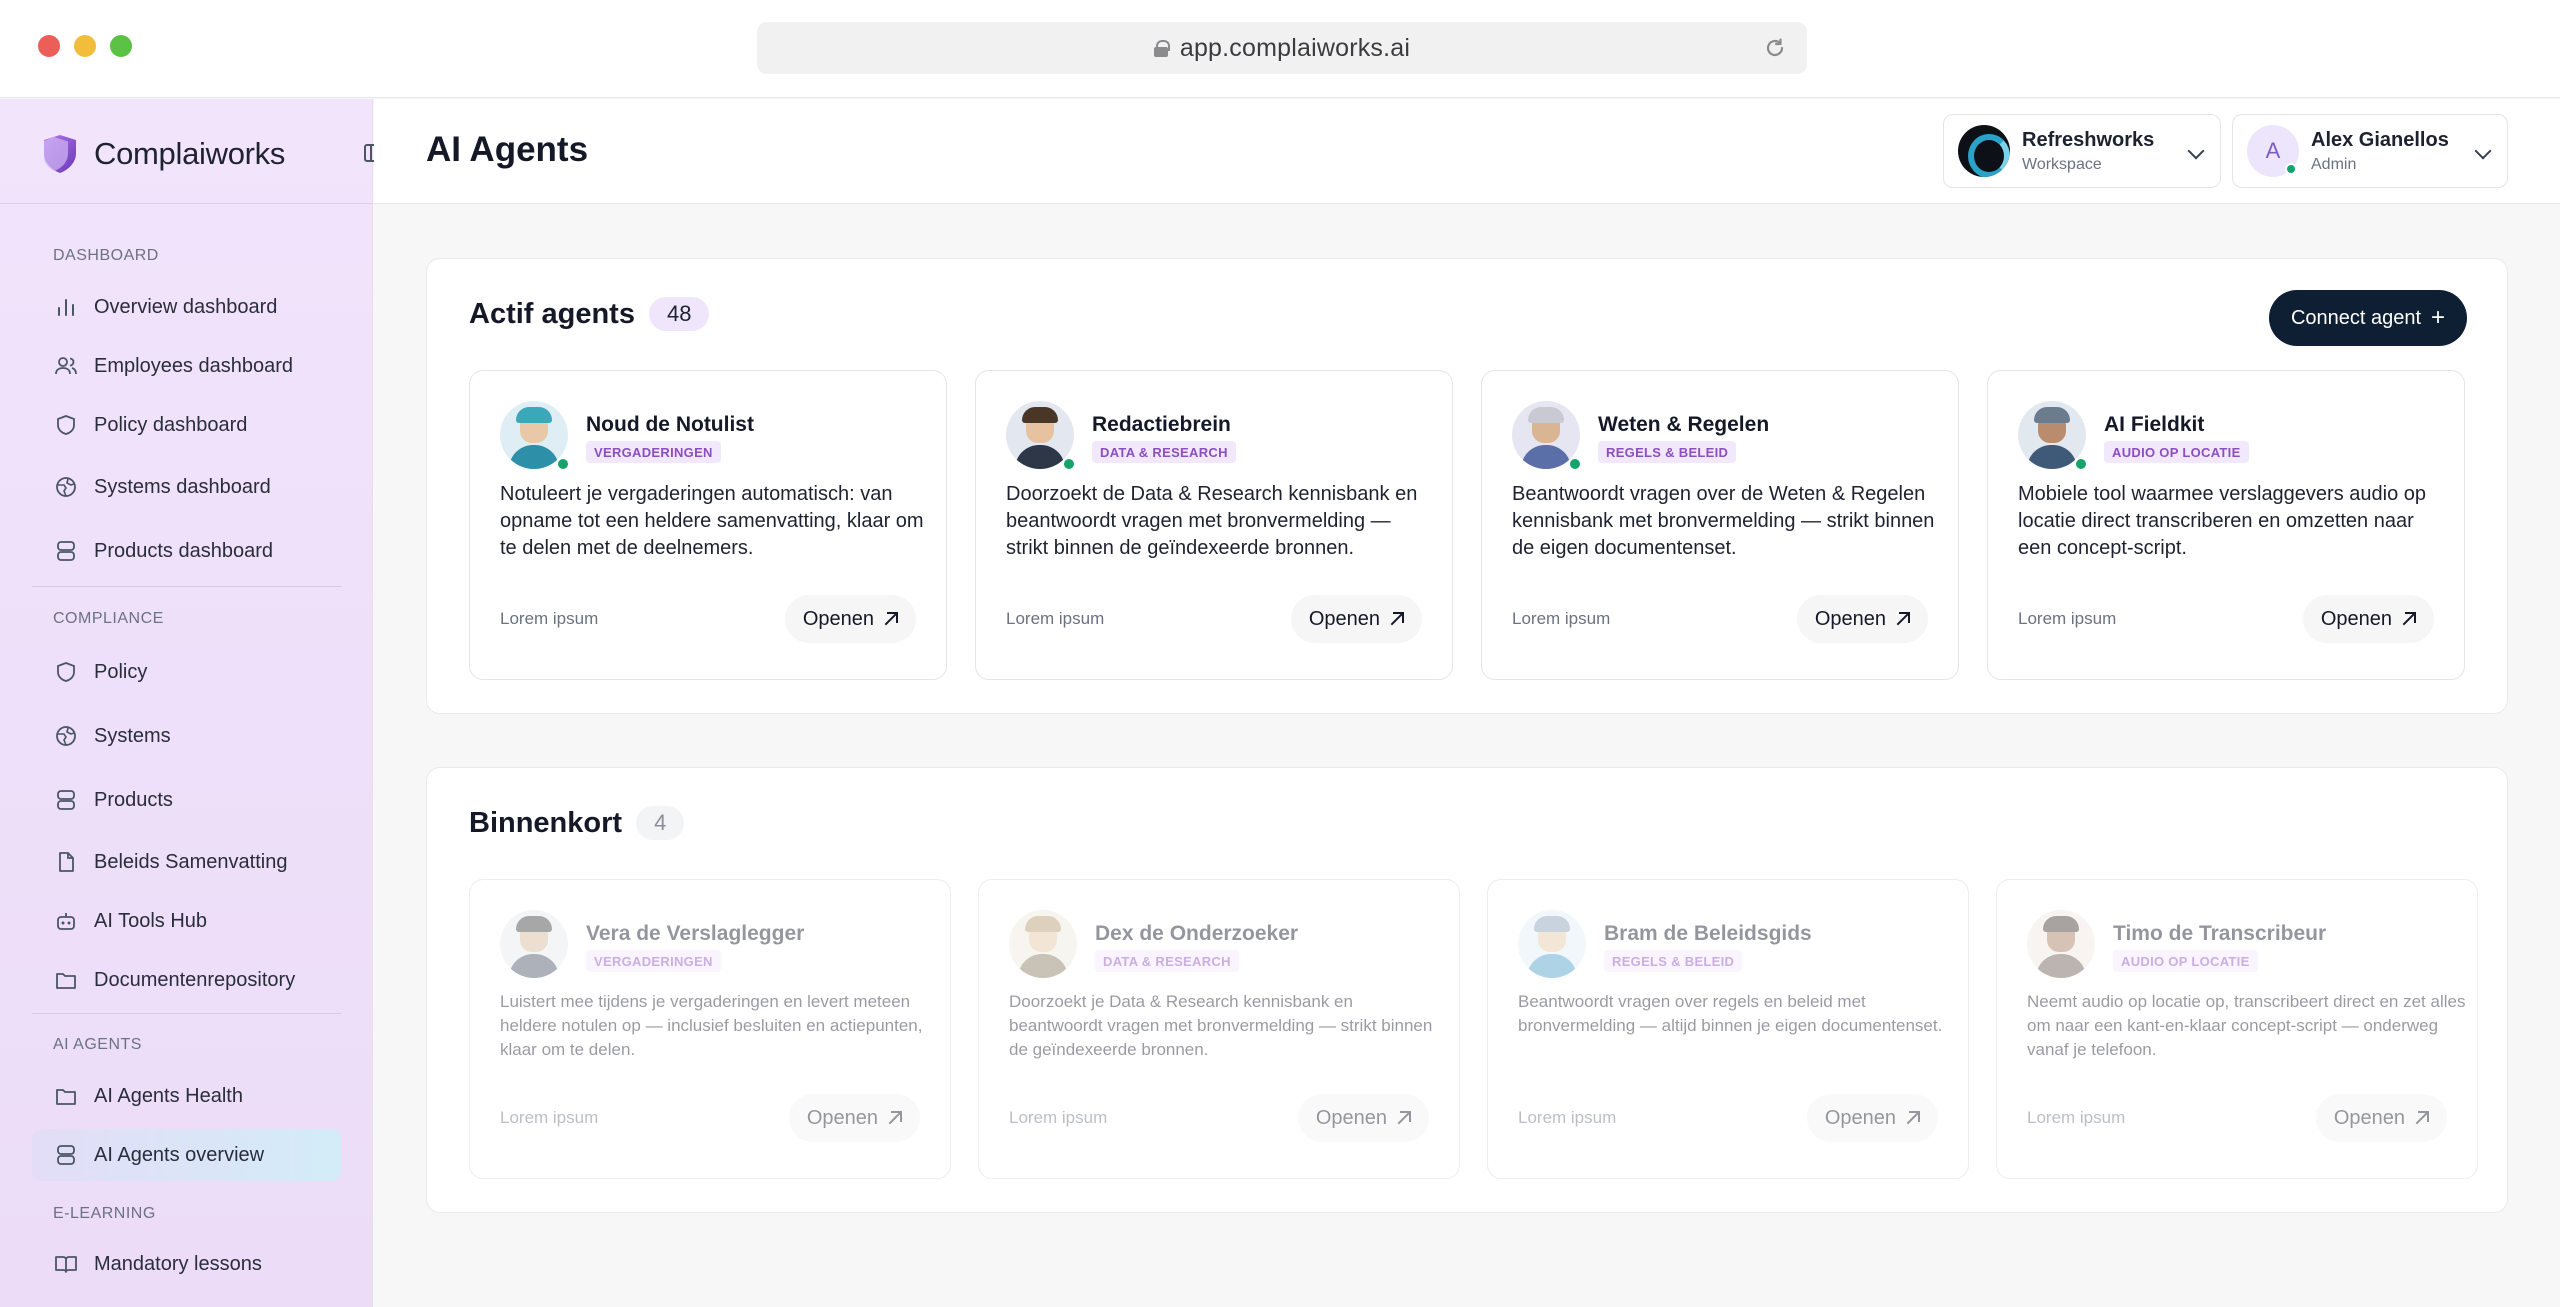  I want to click on workspace-logo, so click(1984, 151).